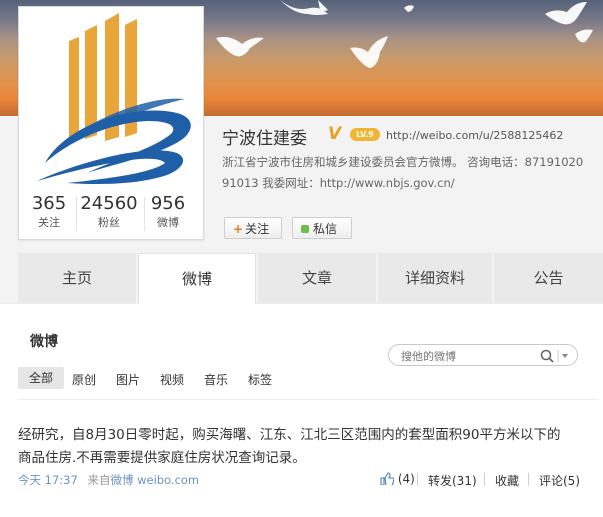 The height and width of the screenshot is (517, 603). Describe the element at coordinates (48, 480) in the screenshot. I see `post-time: 今天 17:37` at that location.